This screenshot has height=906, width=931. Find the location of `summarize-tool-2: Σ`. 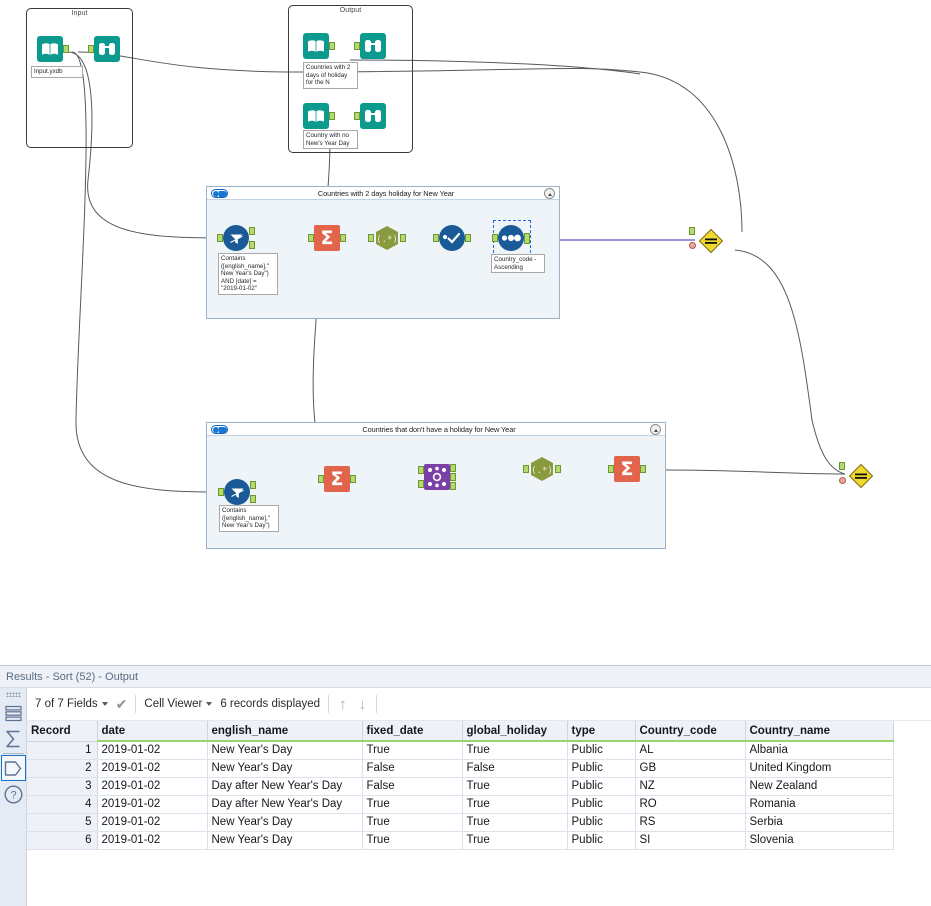

summarize-tool-2: Σ is located at coordinates (337, 479).